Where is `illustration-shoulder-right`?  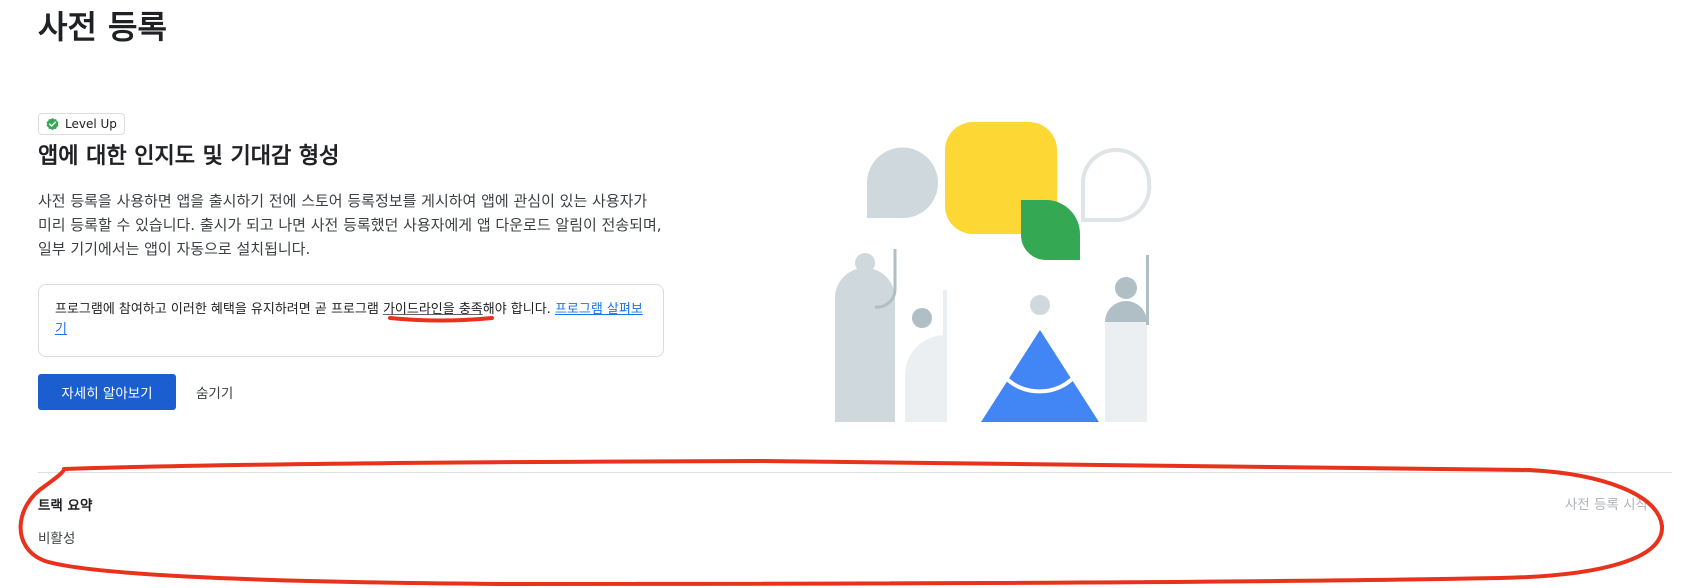
illustration-shoulder-right is located at coordinates (1126, 311).